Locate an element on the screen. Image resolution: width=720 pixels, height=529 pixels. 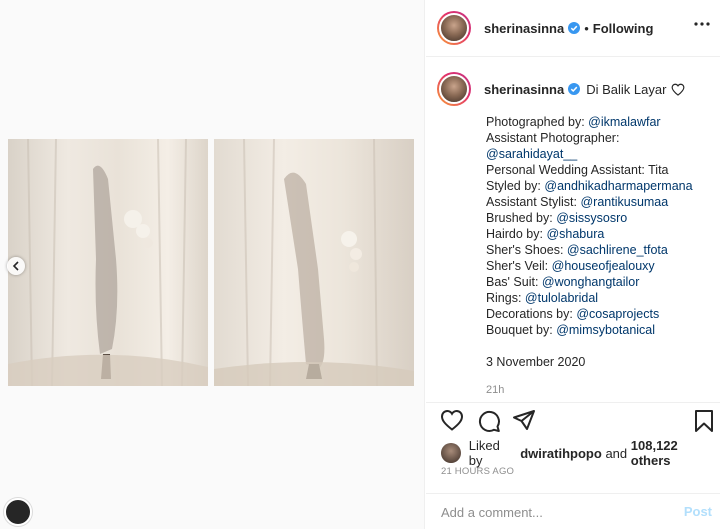
caption-line: @sarahidayat__ is located at coordinates (599, 154).